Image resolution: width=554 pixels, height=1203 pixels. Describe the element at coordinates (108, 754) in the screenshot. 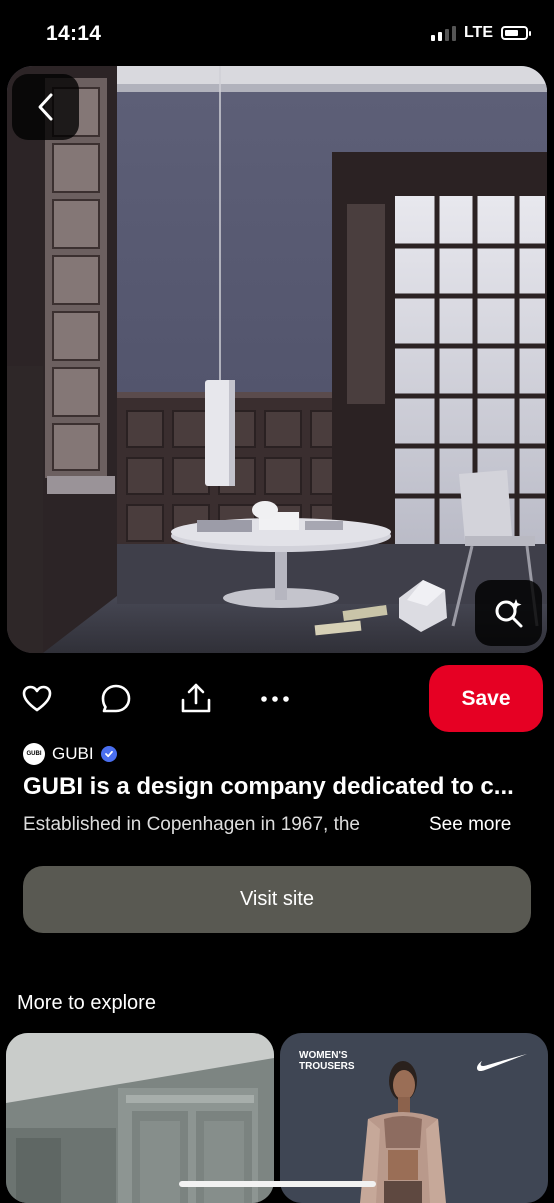

I see `verified-icon` at that location.